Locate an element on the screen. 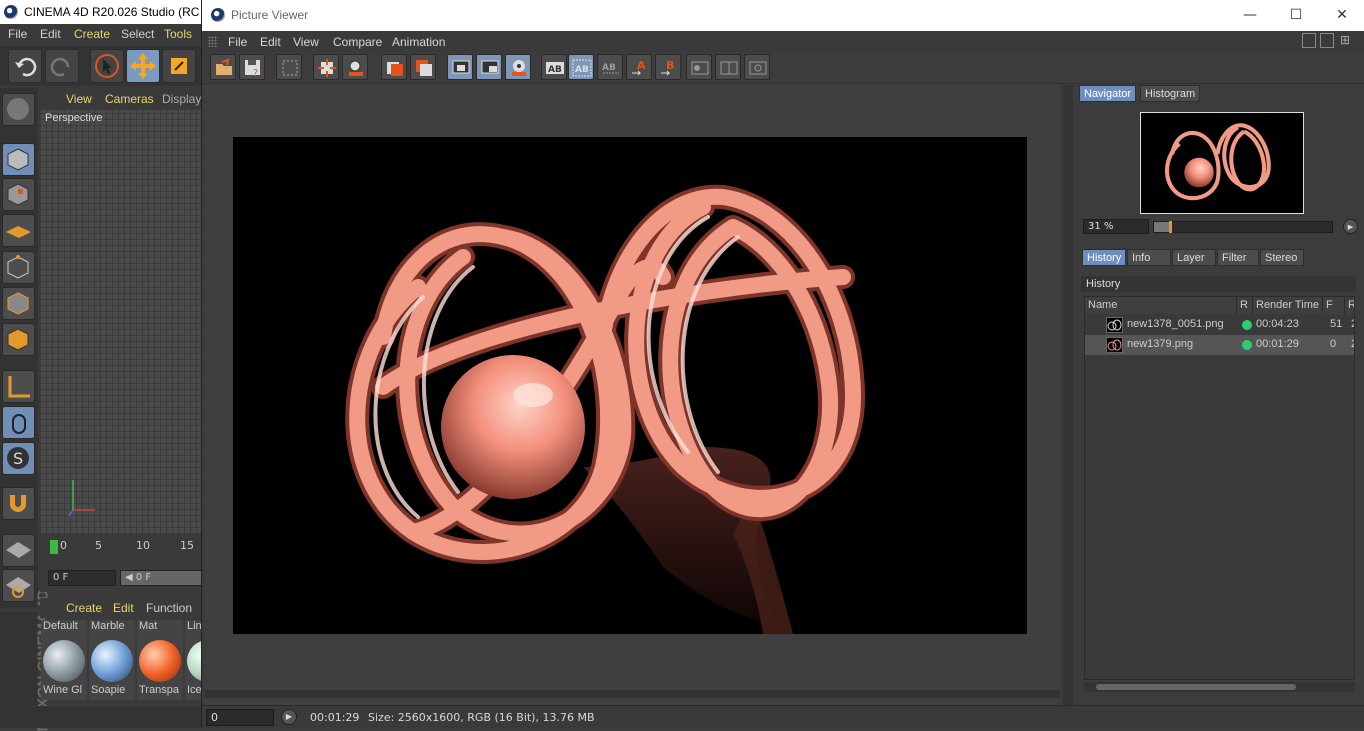  texture-mode-button is located at coordinates (18, 194).